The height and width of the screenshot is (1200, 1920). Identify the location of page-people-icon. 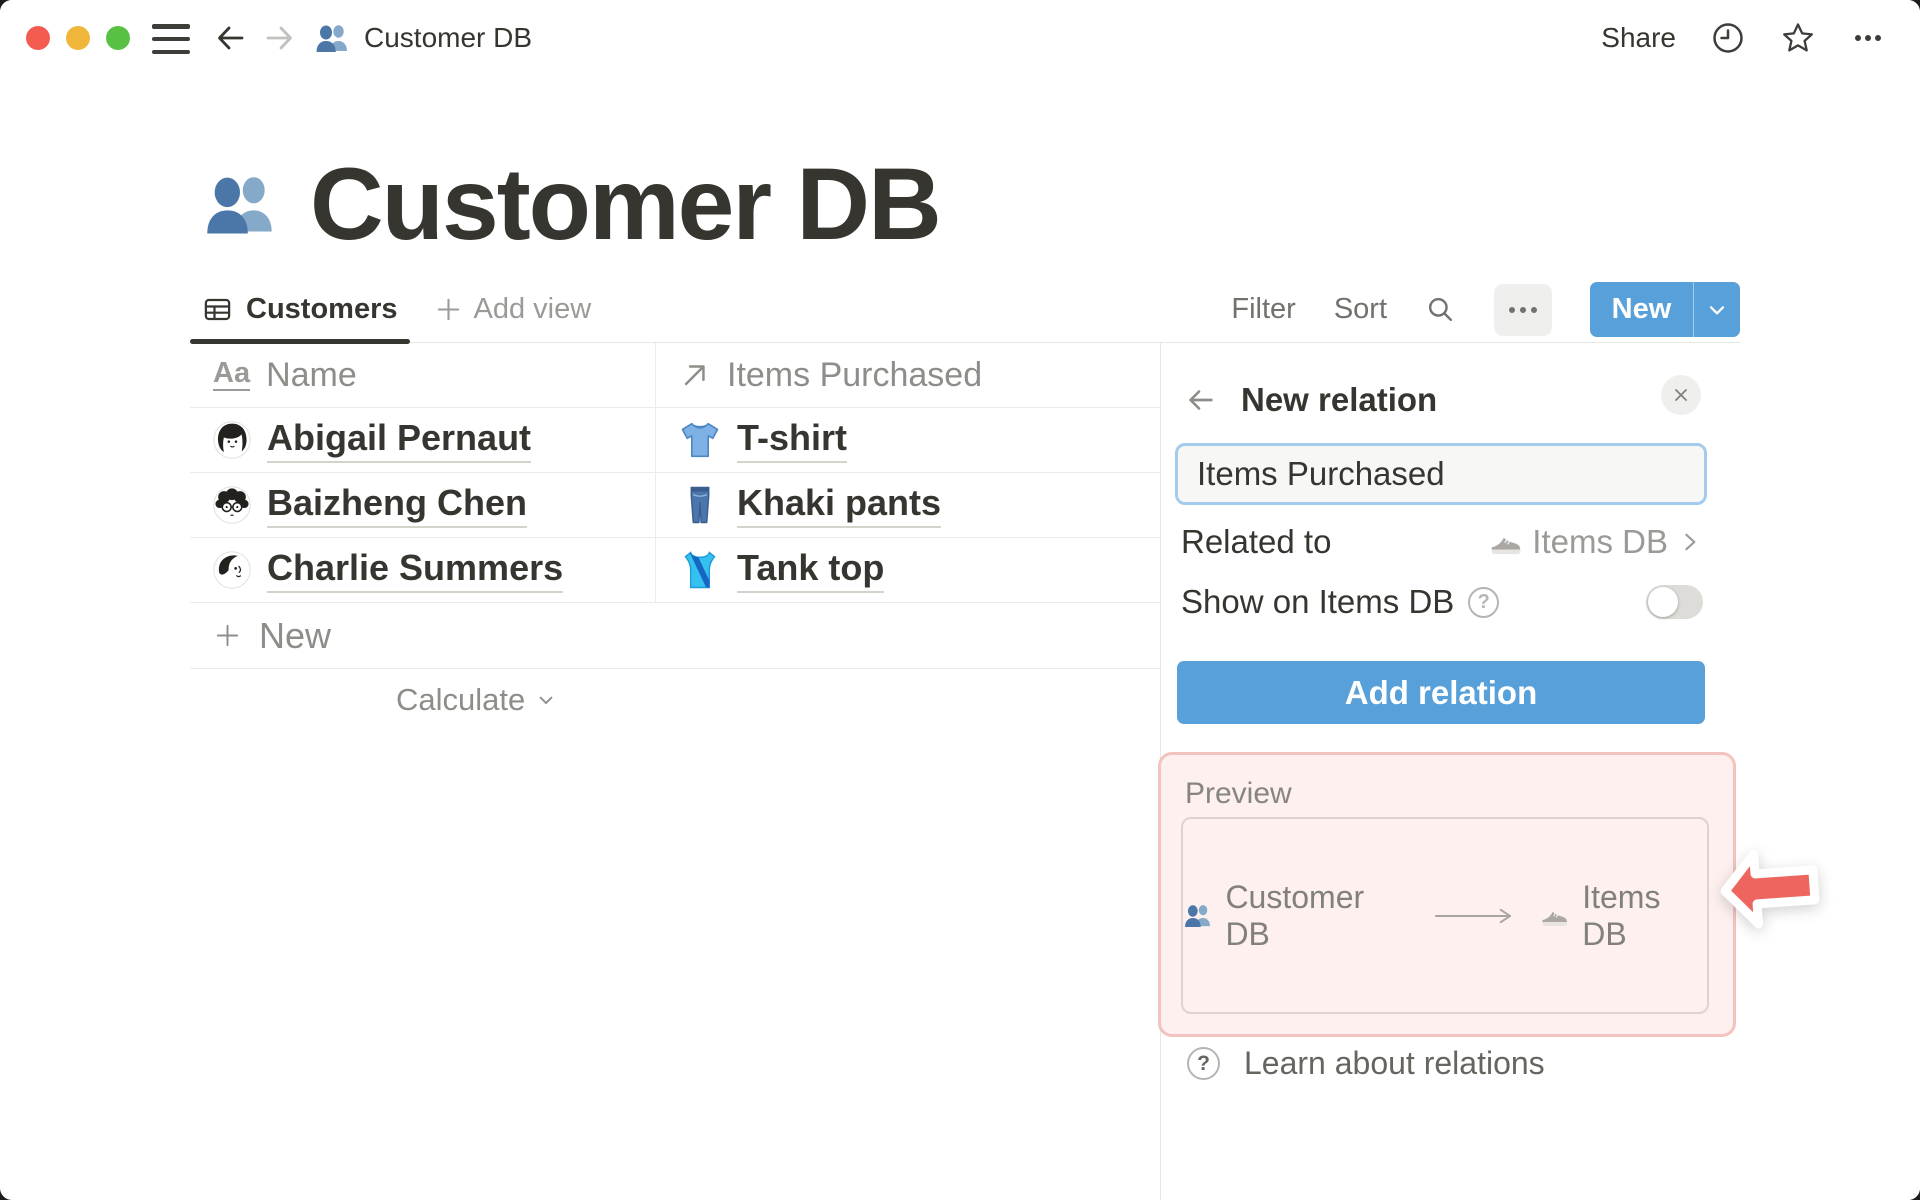
(240, 204).